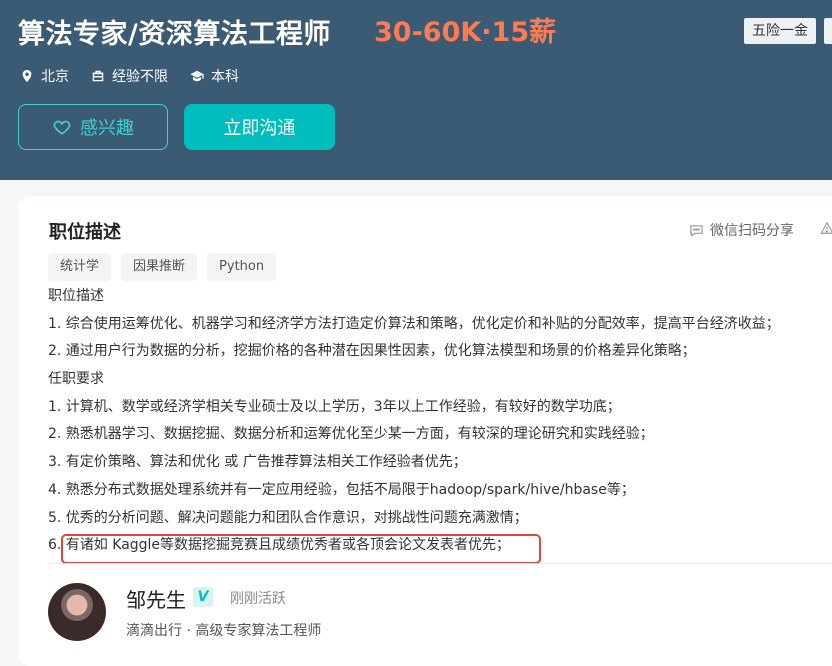  Describe the element at coordinates (826, 228) in the screenshot. I see `warning-triangle-icon` at that location.